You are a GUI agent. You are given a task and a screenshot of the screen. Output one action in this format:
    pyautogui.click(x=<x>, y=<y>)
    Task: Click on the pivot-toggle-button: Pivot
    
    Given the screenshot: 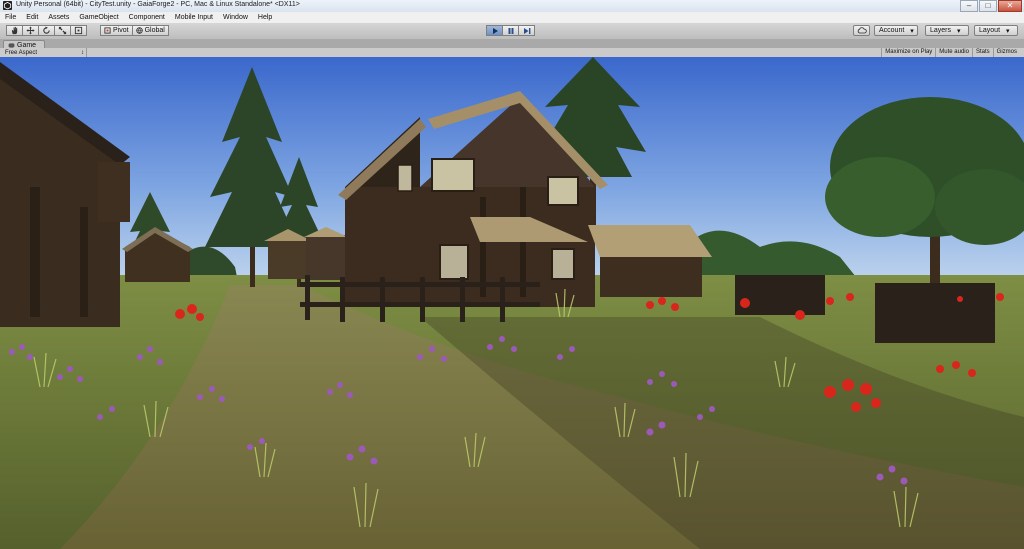 What is the action you would take?
    pyautogui.click(x=116, y=30)
    